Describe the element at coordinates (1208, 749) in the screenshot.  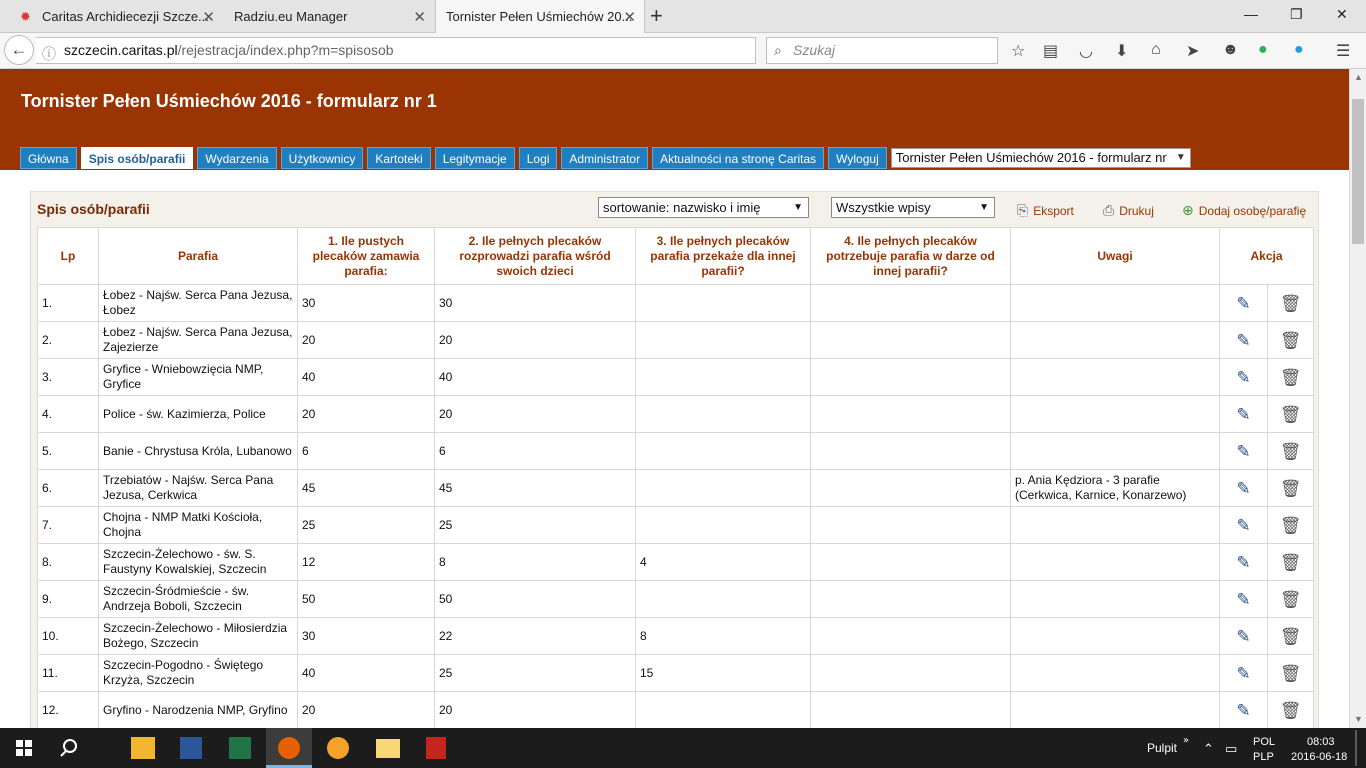
I see `tray-expand-icon: ⌃` at that location.